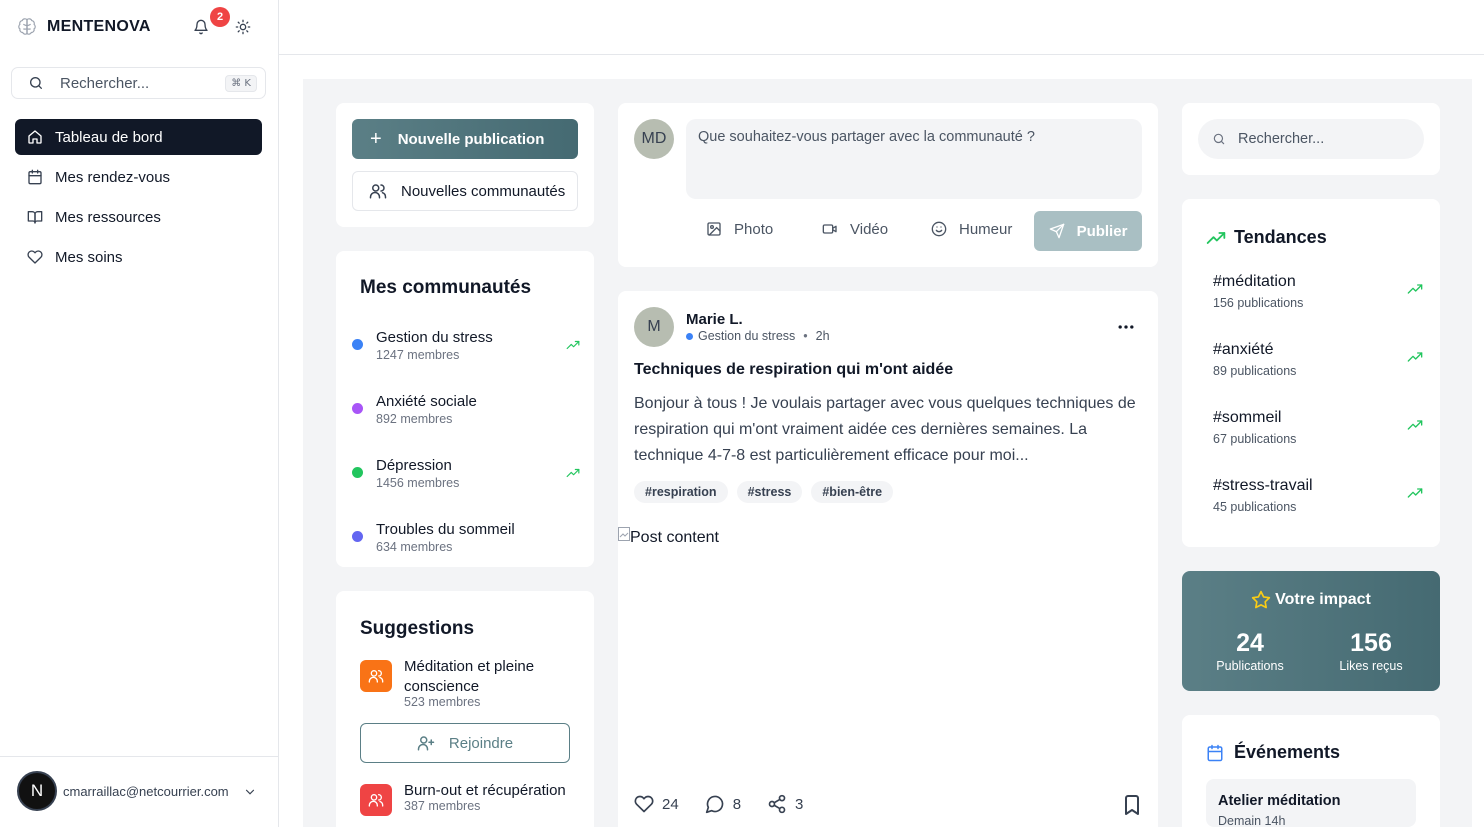  What do you see at coordinates (418, 483) in the screenshot?
I see `community-members: 1456 membres` at bounding box center [418, 483].